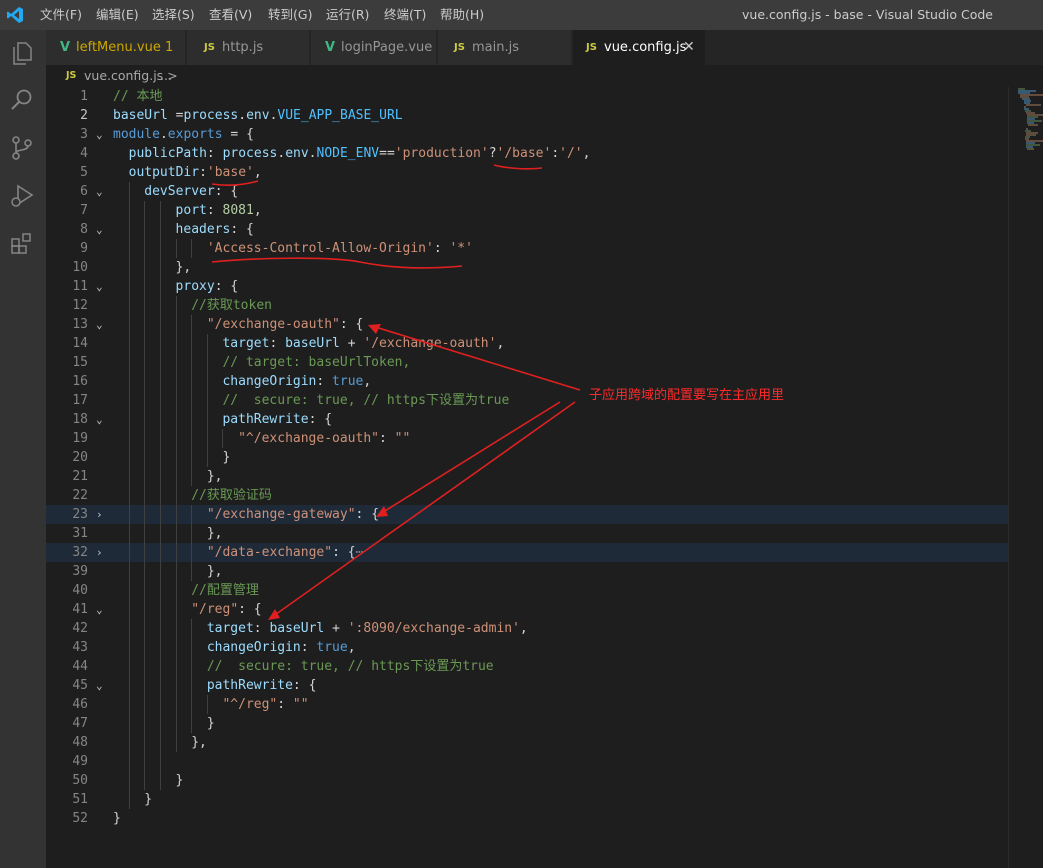 The image size is (1043, 868). I want to click on code-line: 49, so click(527, 761).